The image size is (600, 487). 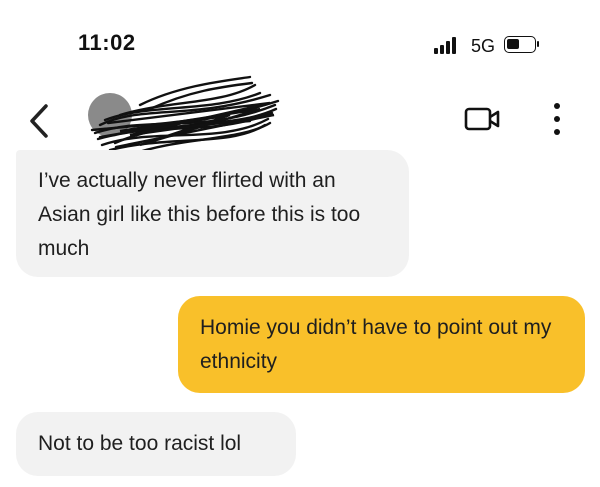 I want to click on back-button, so click(x=39, y=120).